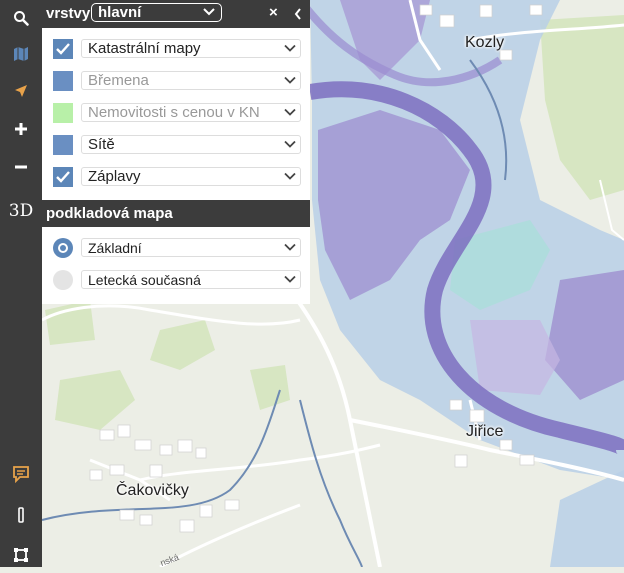  I want to click on place-label-jirice: Jiřice, so click(485, 431).